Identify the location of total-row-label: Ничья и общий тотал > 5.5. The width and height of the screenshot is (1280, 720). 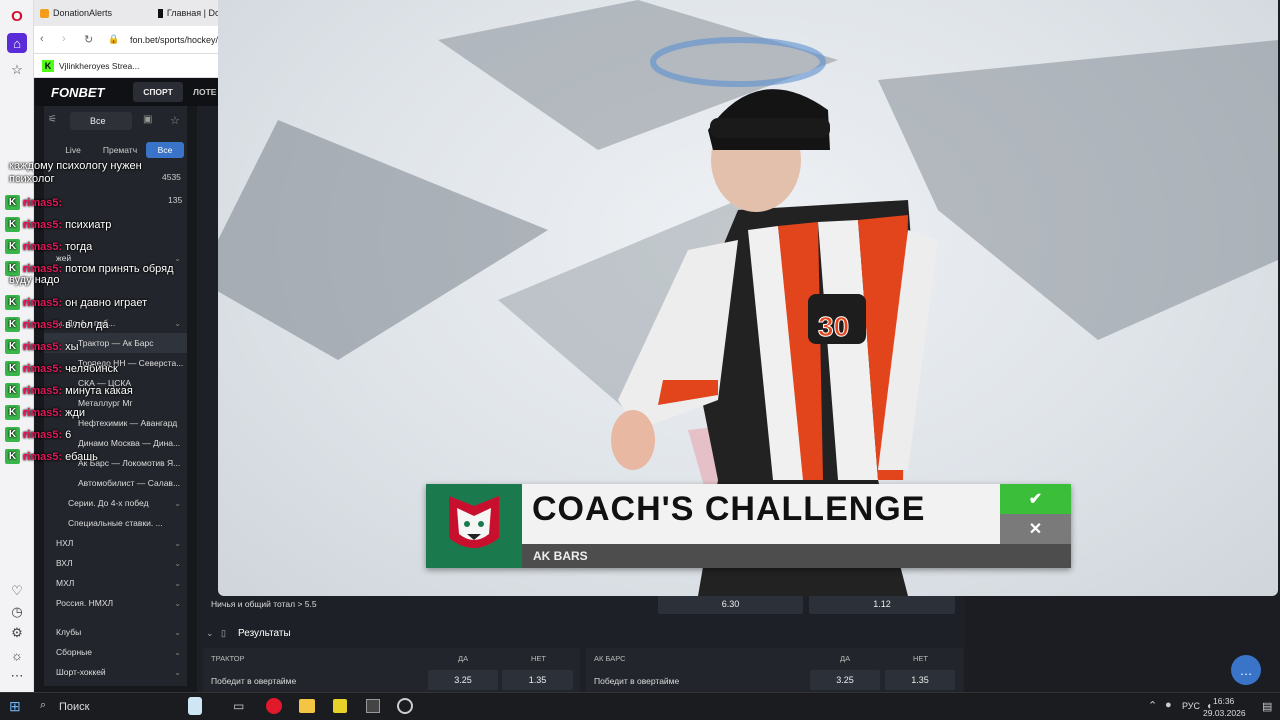
(264, 604).